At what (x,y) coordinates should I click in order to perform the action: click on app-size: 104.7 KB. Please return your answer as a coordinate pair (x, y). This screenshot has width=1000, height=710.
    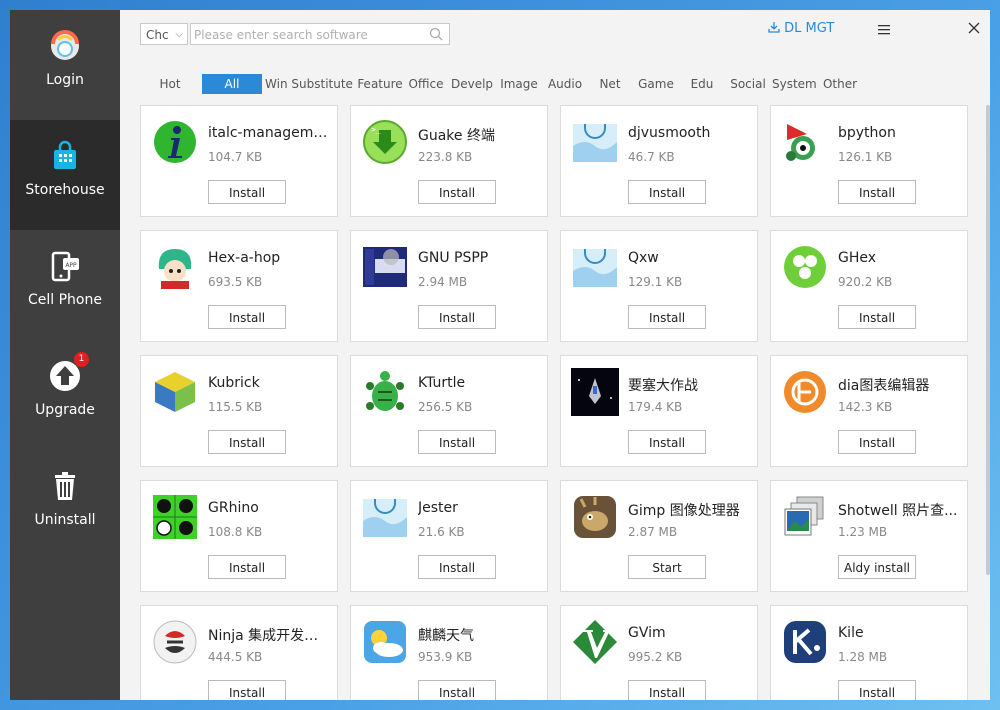
    Looking at the image, I should click on (235, 157).